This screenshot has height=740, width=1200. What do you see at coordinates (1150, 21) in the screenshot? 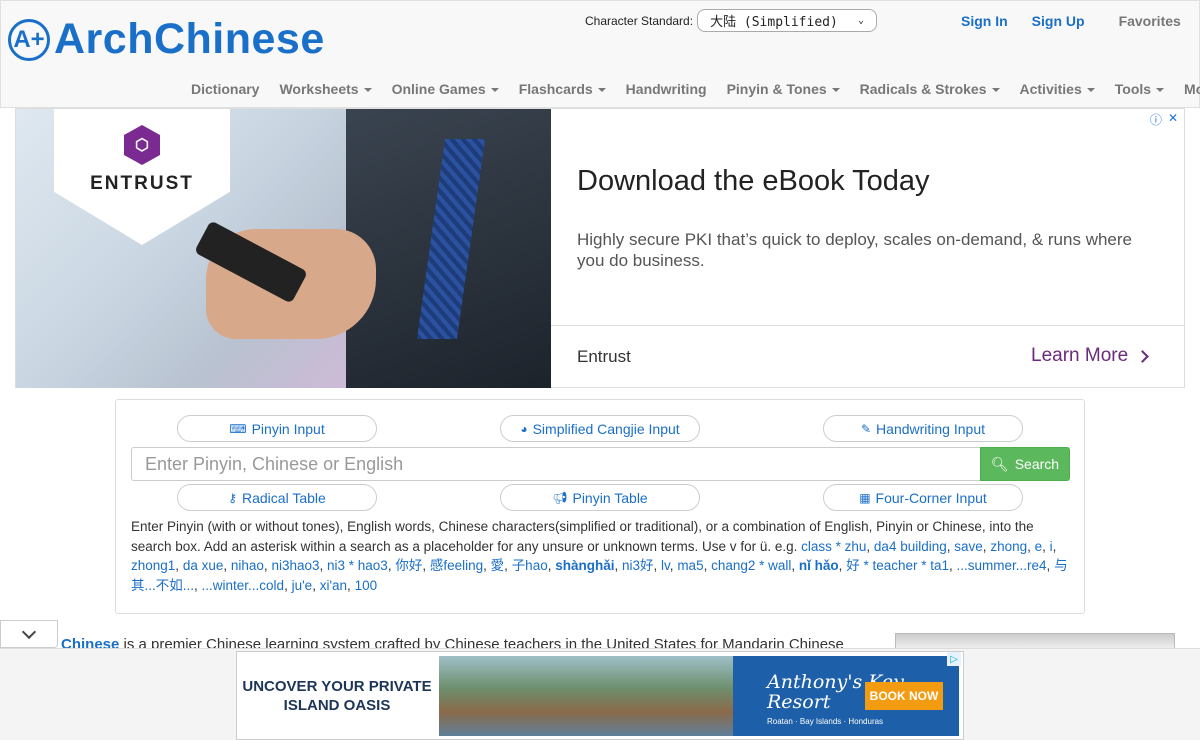
I see `favorites-link: Favorites` at bounding box center [1150, 21].